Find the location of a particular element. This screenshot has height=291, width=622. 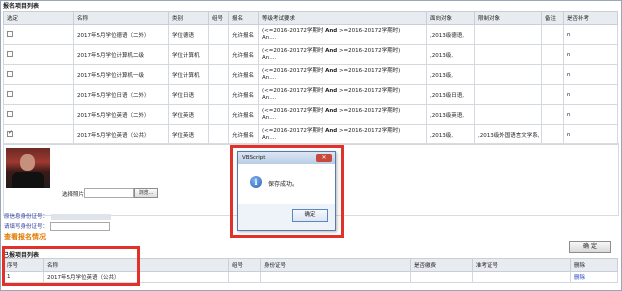

col-ticket: 准考证号 is located at coordinates (521, 265).